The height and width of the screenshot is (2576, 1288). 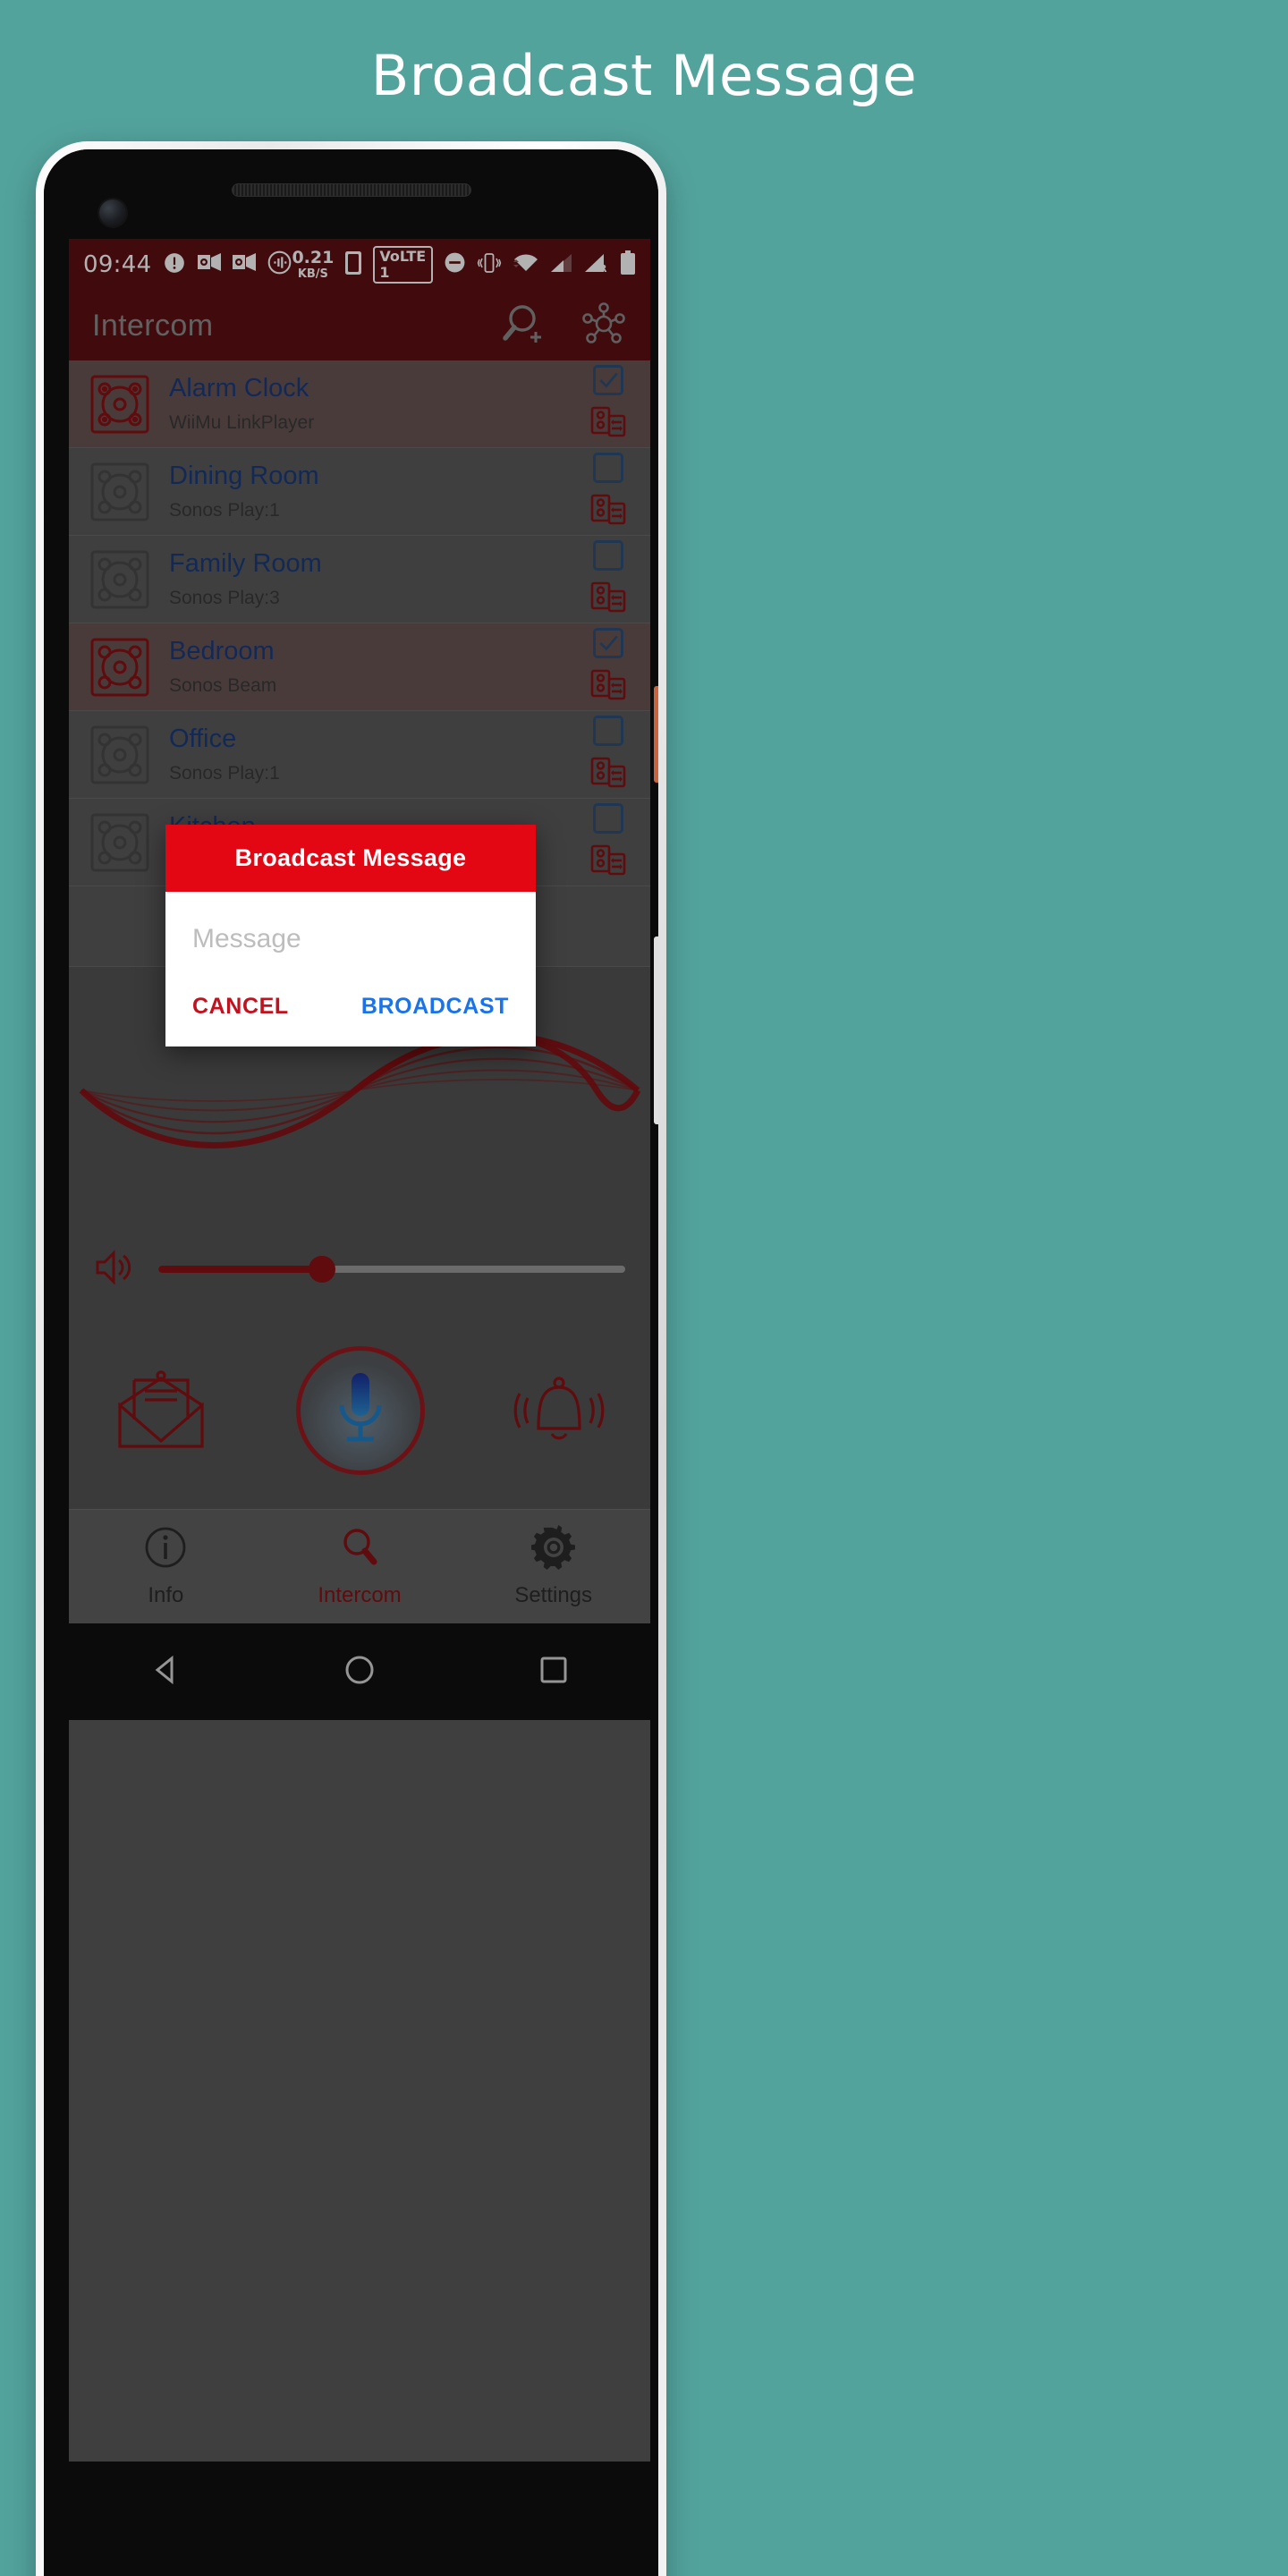 I want to click on broadcast-button: BROADCAST, so click(x=435, y=1007).